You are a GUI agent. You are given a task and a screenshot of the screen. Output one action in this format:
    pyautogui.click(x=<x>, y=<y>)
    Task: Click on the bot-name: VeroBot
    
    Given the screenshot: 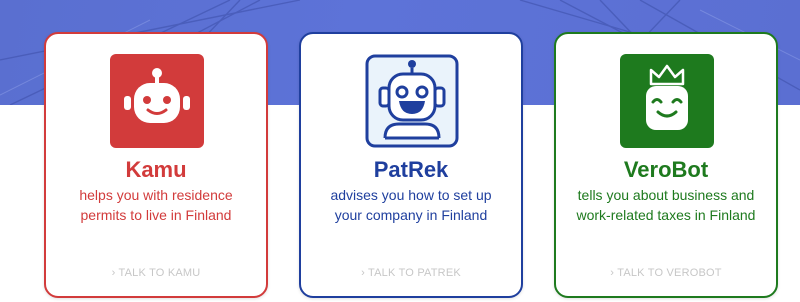 What is the action you would take?
    pyautogui.click(x=666, y=169)
    